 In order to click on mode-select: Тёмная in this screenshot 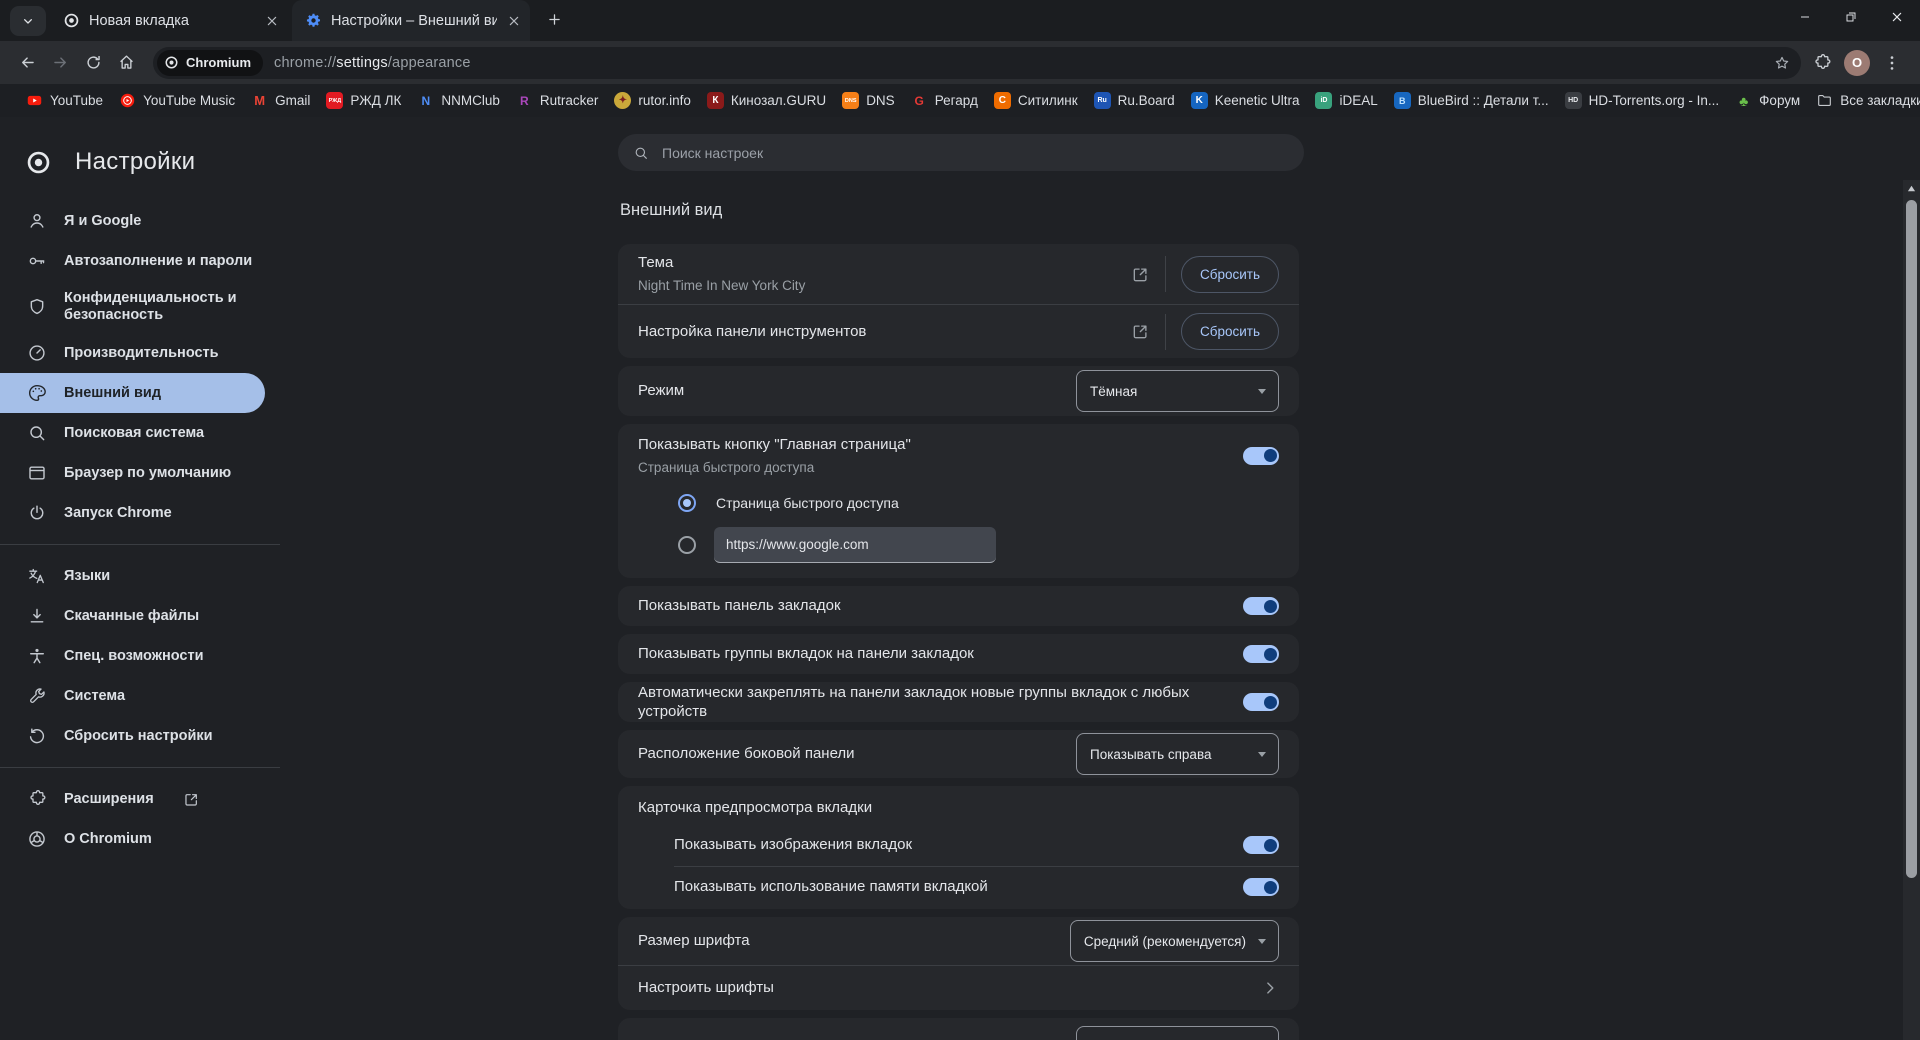, I will do `click(1177, 391)`.